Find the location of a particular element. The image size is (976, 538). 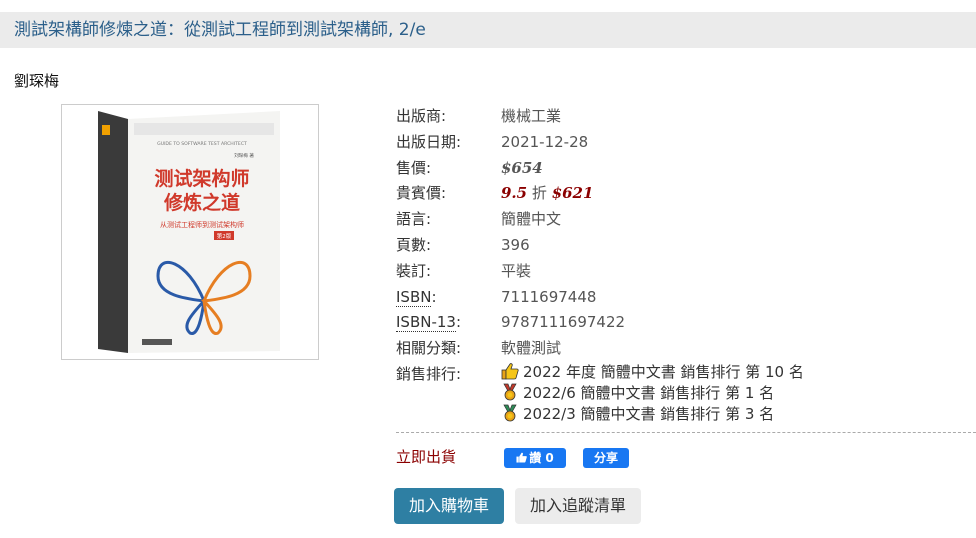

stock-status: 立即出貨 is located at coordinates (426, 457).